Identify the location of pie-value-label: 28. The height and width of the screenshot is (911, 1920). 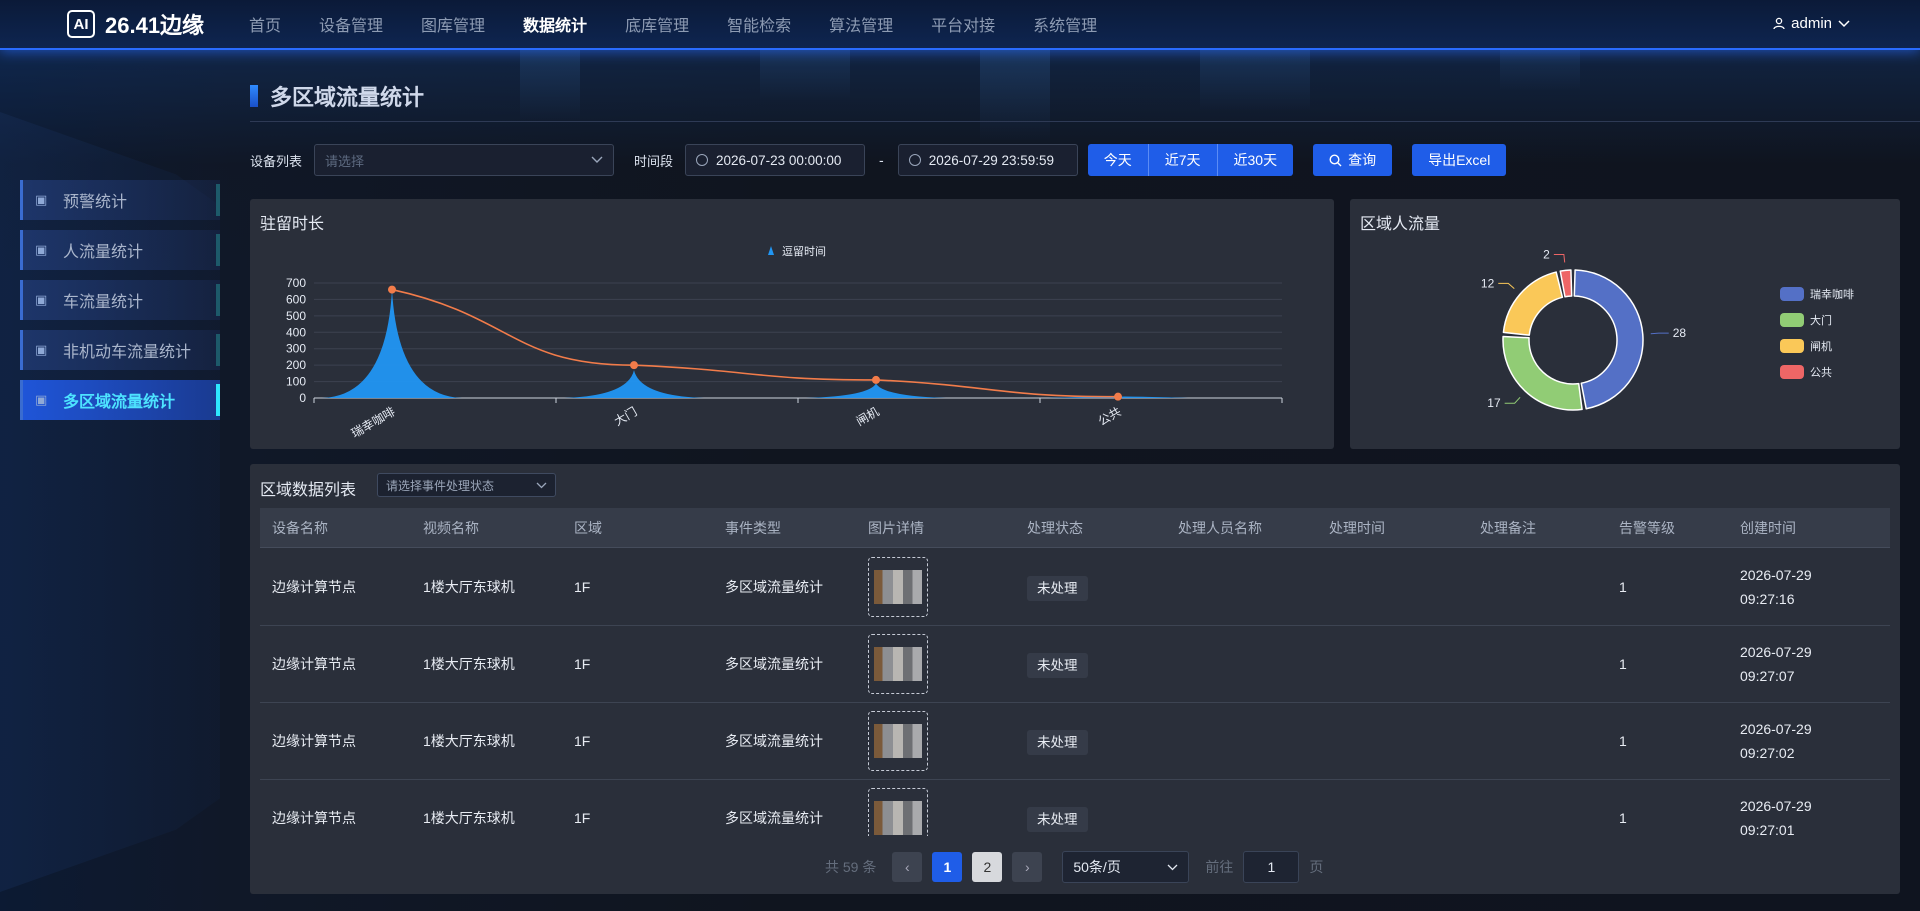
(1680, 333).